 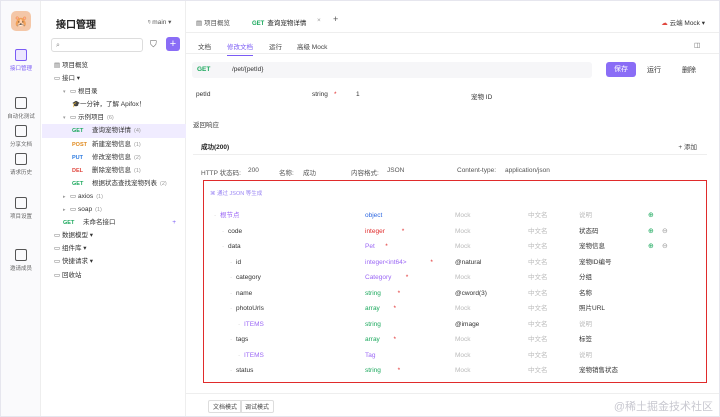 I want to click on tab-project-overview: ▤ 项目概览, so click(x=213, y=22).